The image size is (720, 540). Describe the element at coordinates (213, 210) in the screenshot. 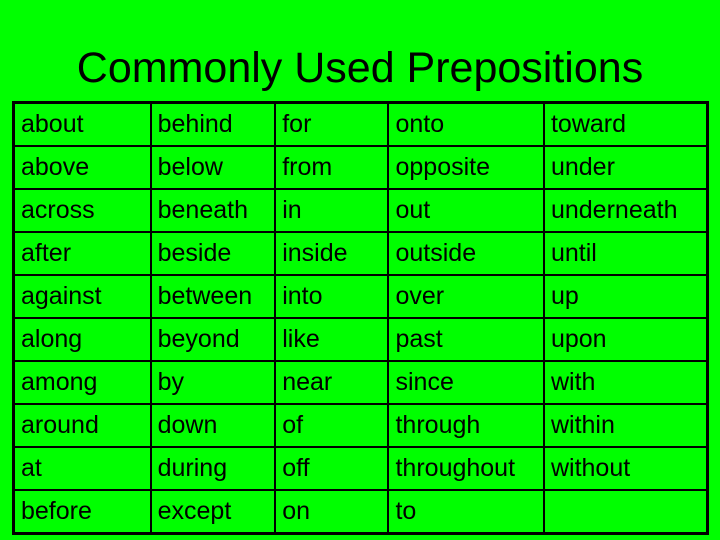

I see `preposition-cell: beneath` at that location.